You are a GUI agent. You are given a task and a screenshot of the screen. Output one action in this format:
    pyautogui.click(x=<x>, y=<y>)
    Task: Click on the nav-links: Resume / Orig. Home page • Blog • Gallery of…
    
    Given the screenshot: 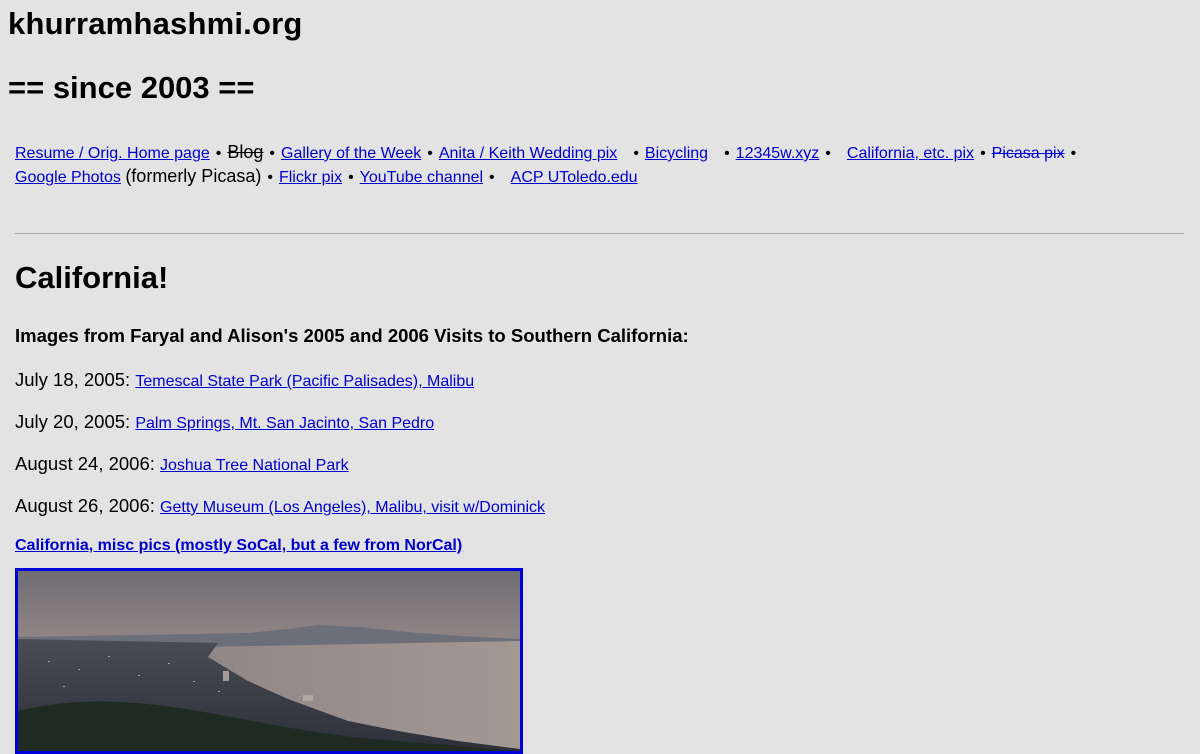 What is the action you would take?
    pyautogui.click(x=595, y=165)
    